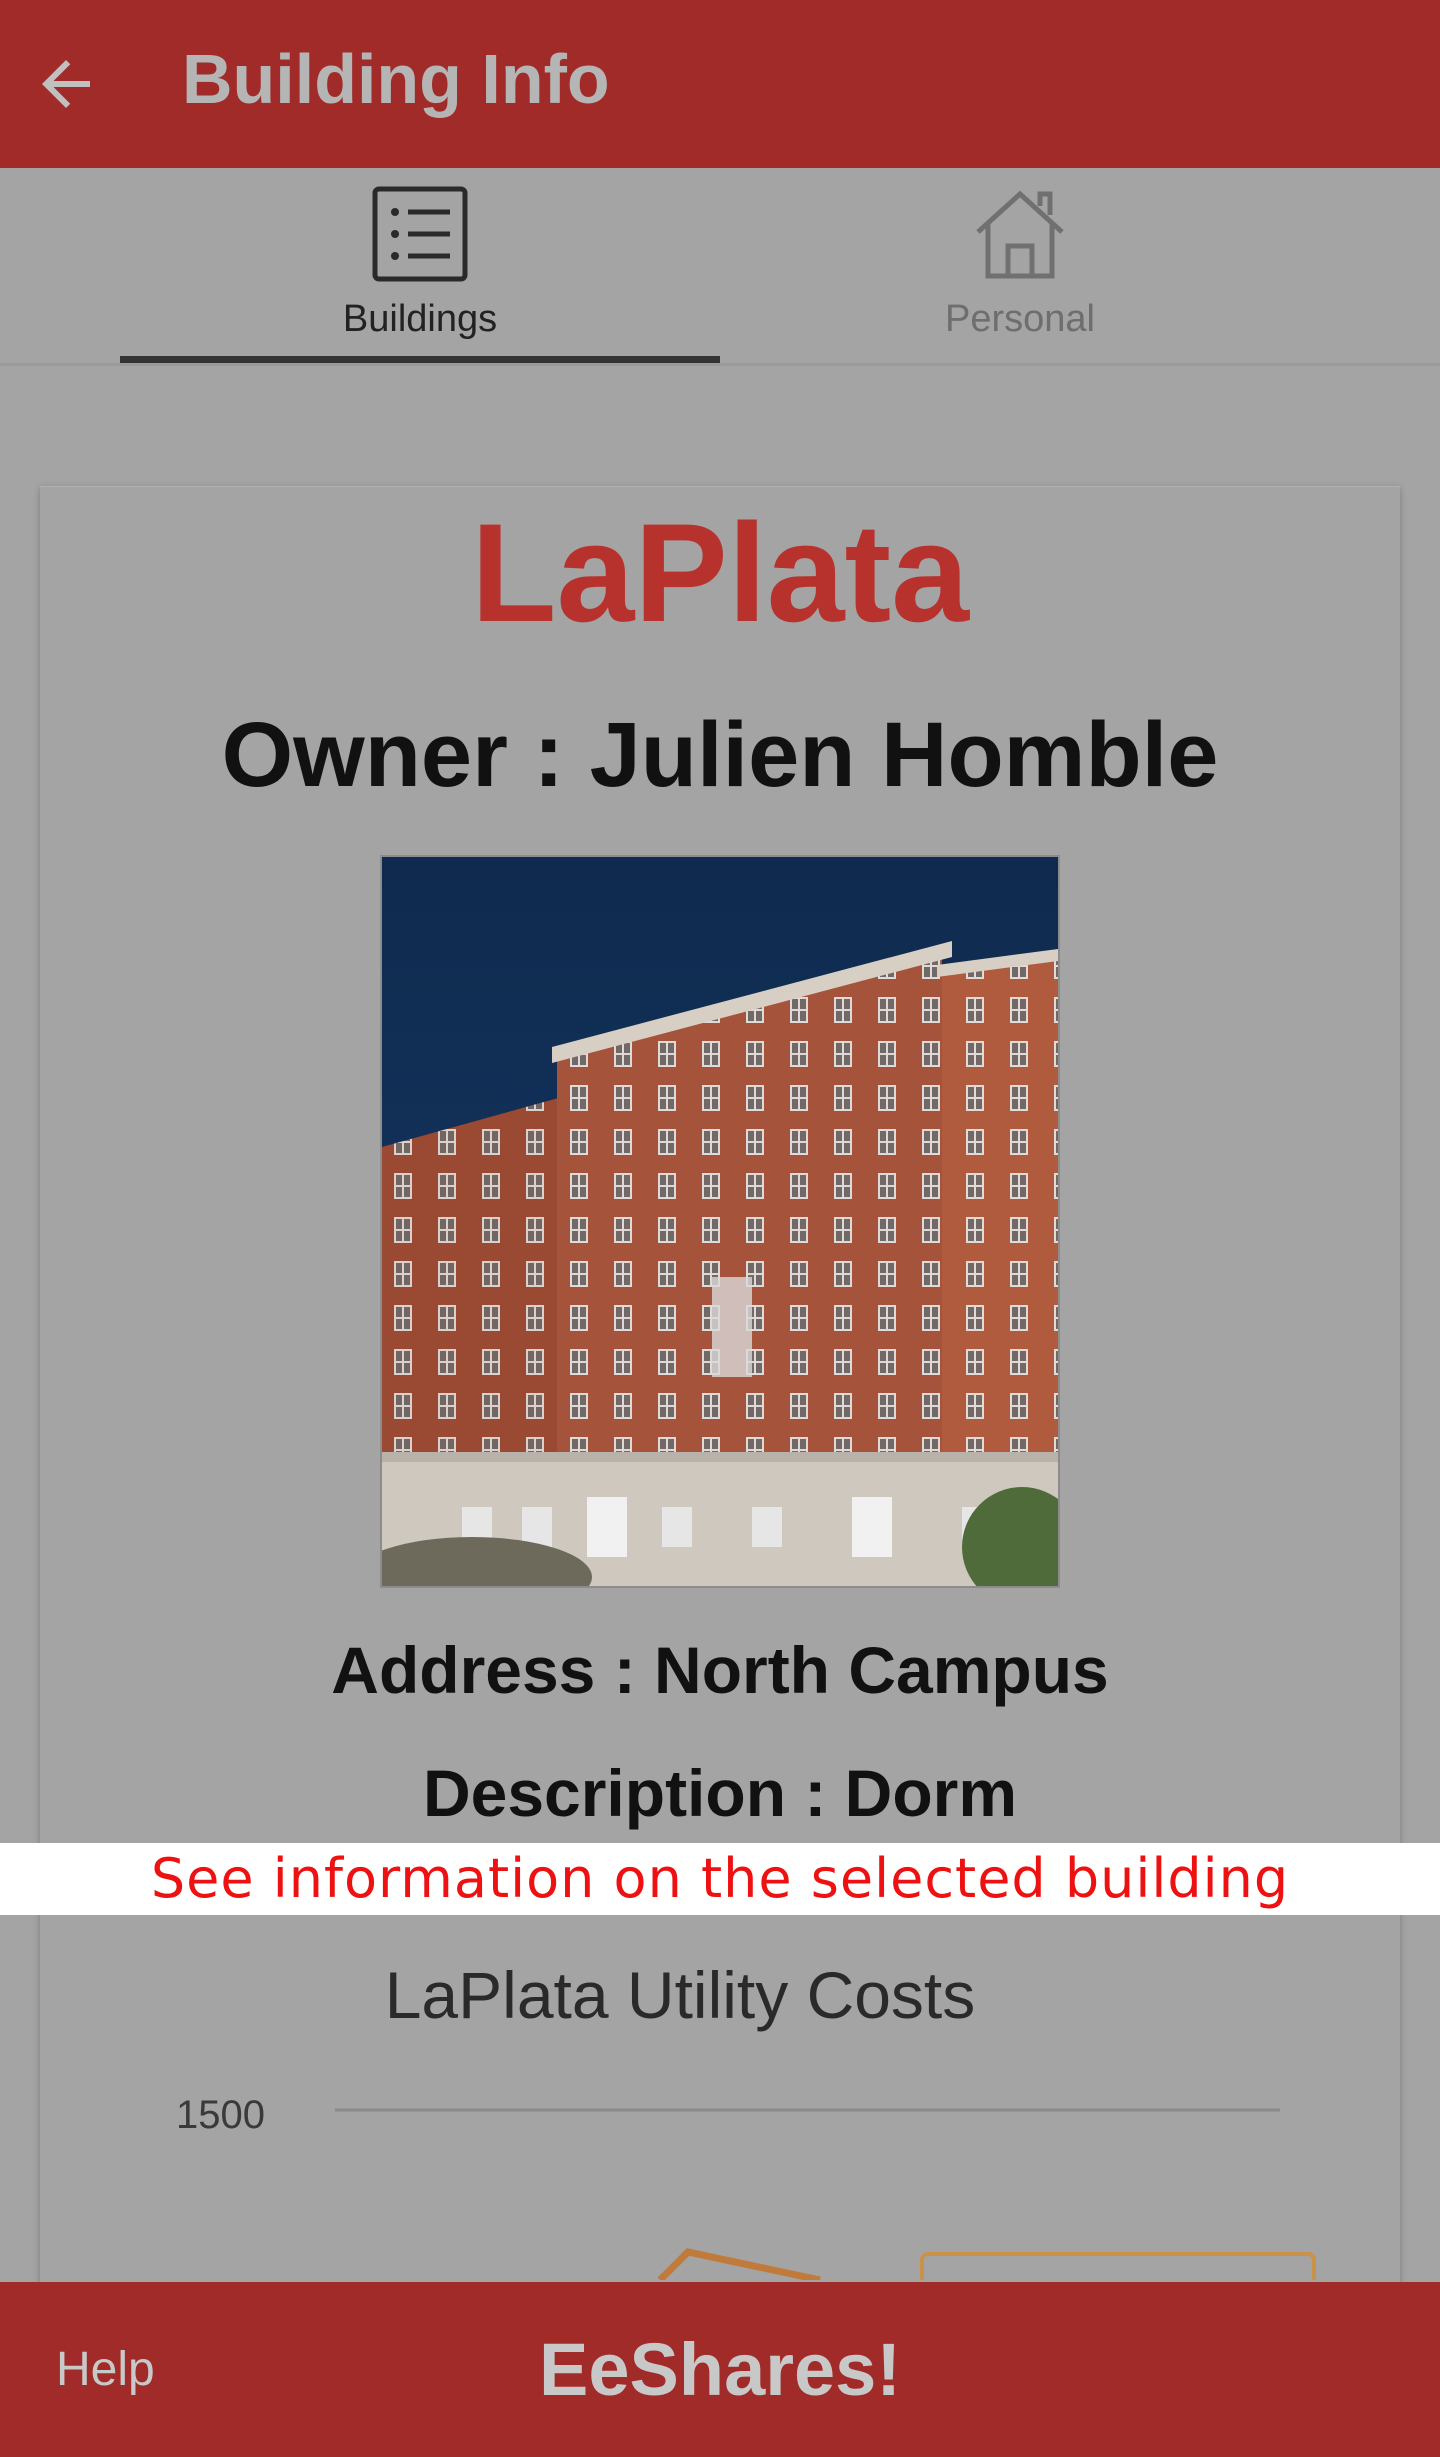 The width and height of the screenshot is (1440, 2457). What do you see at coordinates (739, 2264) in the screenshot?
I see `series-line` at bounding box center [739, 2264].